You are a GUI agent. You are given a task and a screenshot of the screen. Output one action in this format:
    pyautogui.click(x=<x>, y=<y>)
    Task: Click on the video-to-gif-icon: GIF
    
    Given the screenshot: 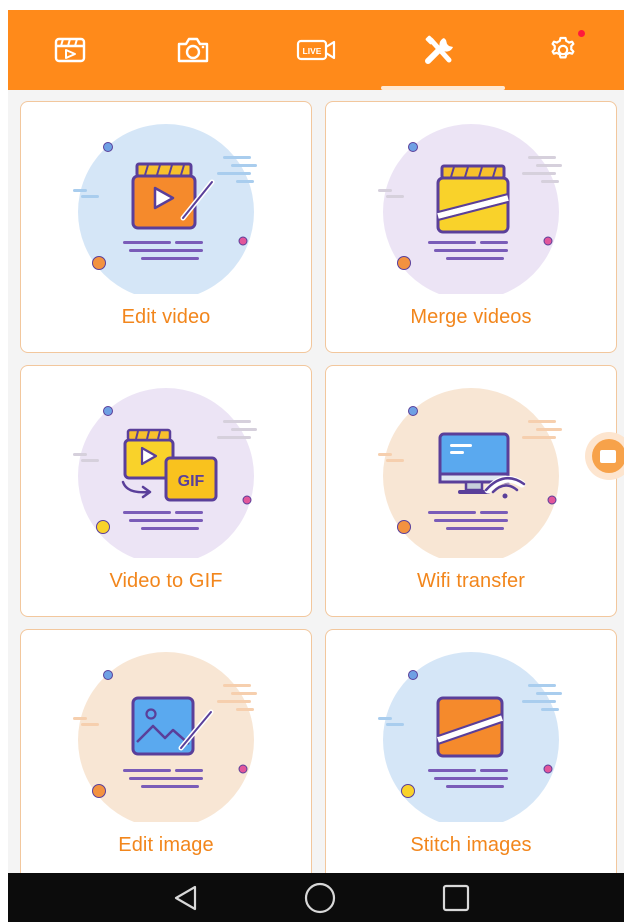 What is the action you would take?
    pyautogui.click(x=165, y=473)
    